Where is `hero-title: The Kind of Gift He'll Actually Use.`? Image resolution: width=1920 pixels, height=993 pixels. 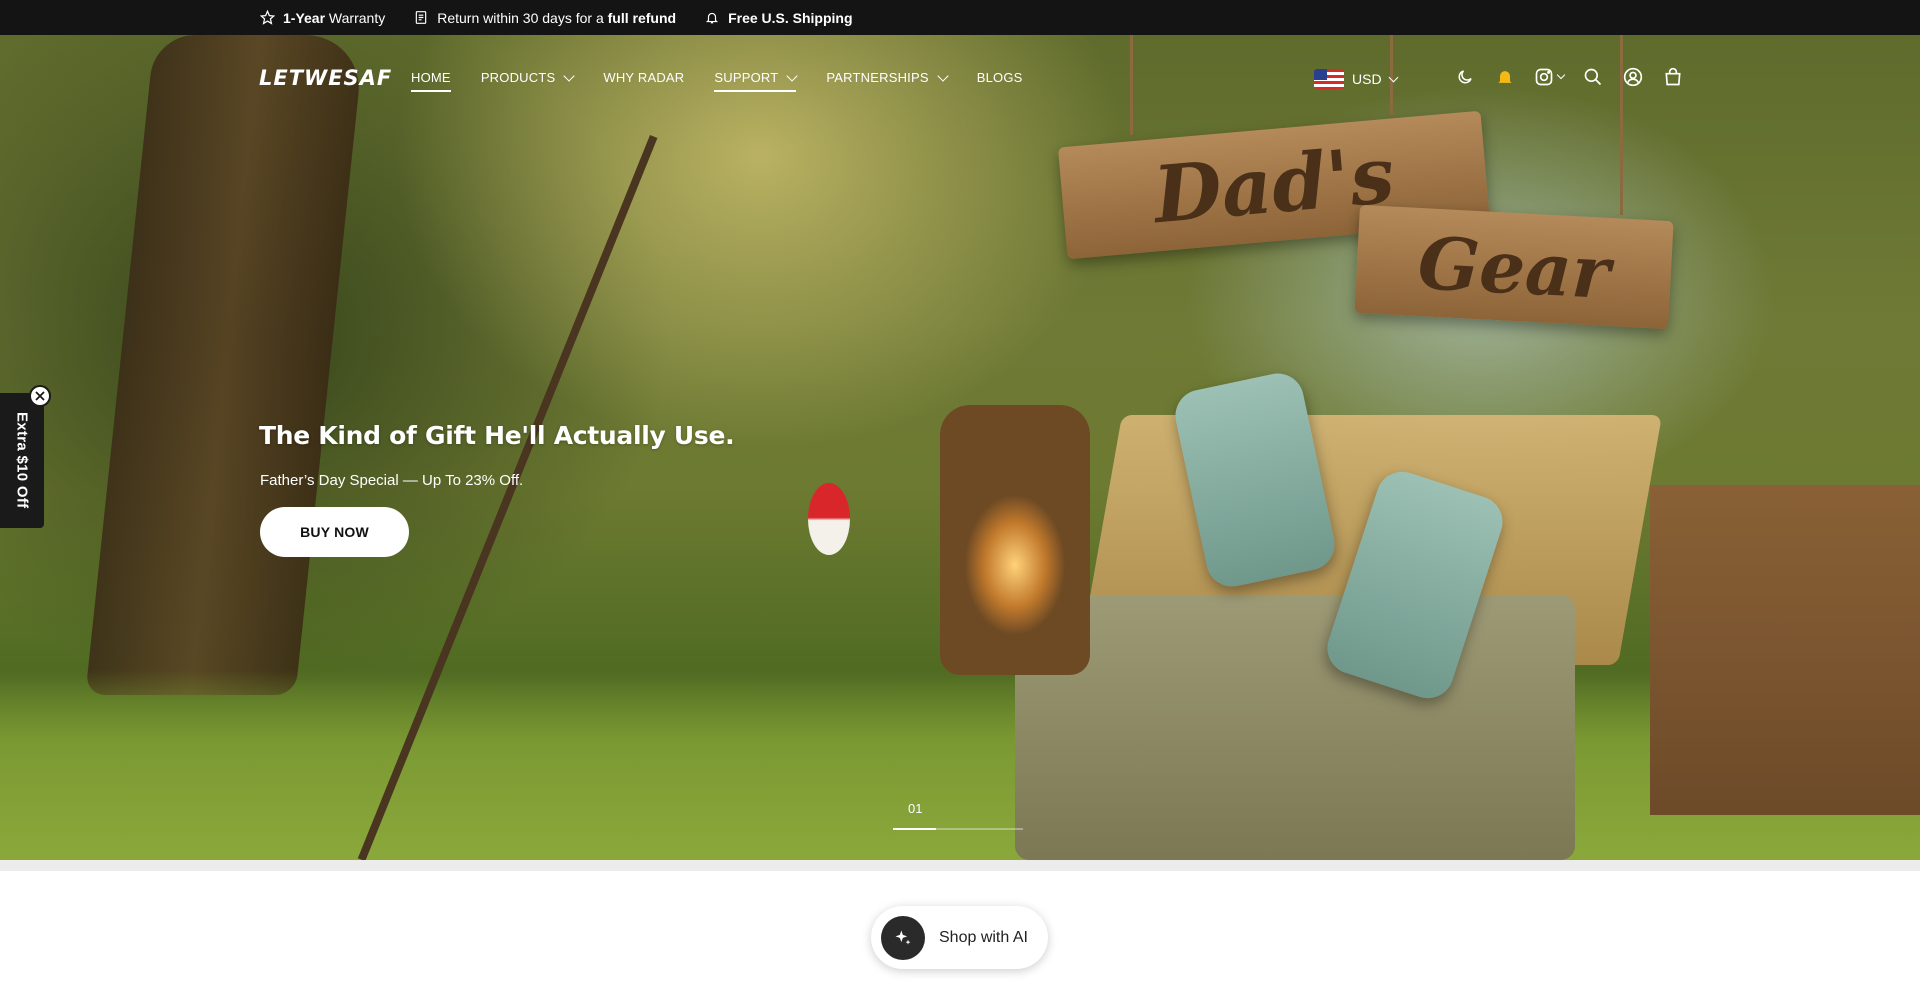 hero-title: The Kind of Gift He'll Actually Use. is located at coordinates (497, 435).